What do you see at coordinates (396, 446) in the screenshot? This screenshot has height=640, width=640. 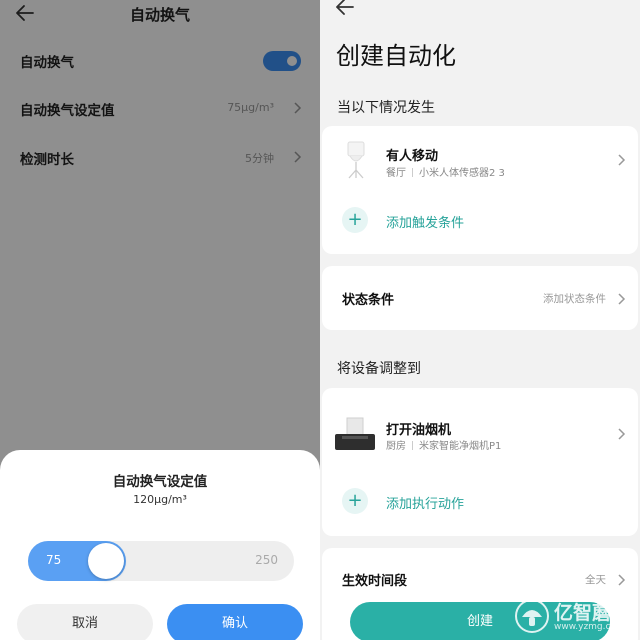 I see `action-room: 厨房` at bounding box center [396, 446].